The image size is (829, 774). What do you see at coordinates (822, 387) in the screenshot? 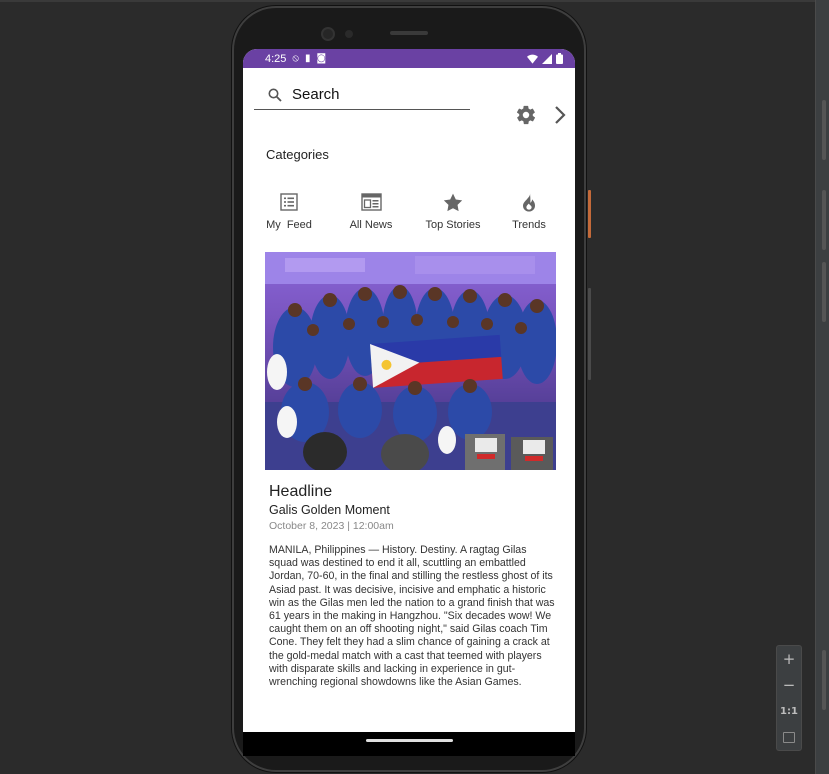
I see `ide-right-tool-strip` at bounding box center [822, 387].